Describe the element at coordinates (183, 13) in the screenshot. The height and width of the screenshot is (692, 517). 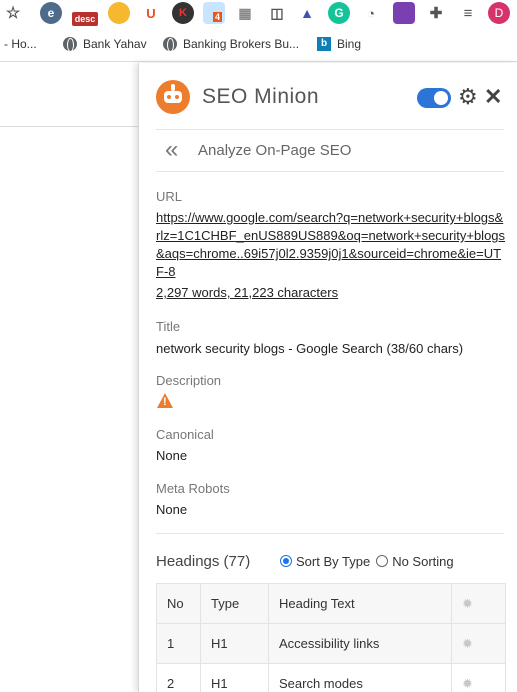
I see `ext-k-icon: K` at that location.